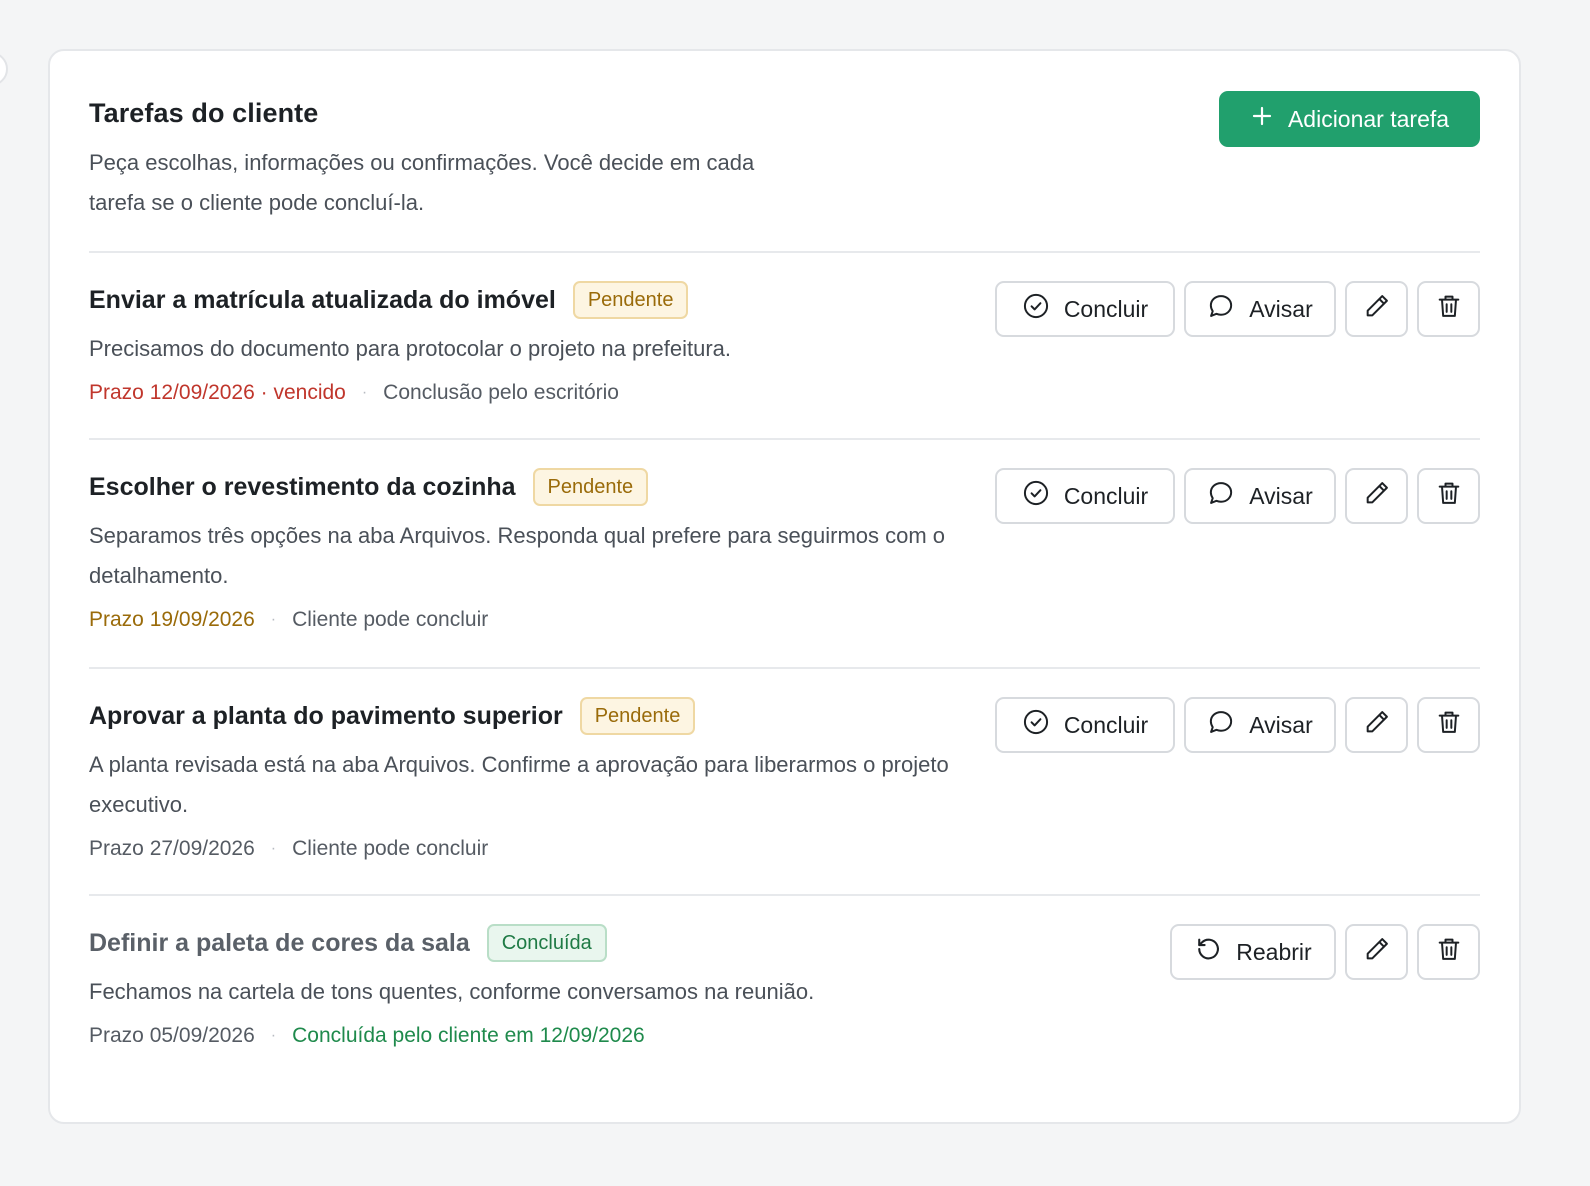 The image size is (1590, 1186). I want to click on task-title: Escolher o revestimento da cozinha, so click(302, 487).